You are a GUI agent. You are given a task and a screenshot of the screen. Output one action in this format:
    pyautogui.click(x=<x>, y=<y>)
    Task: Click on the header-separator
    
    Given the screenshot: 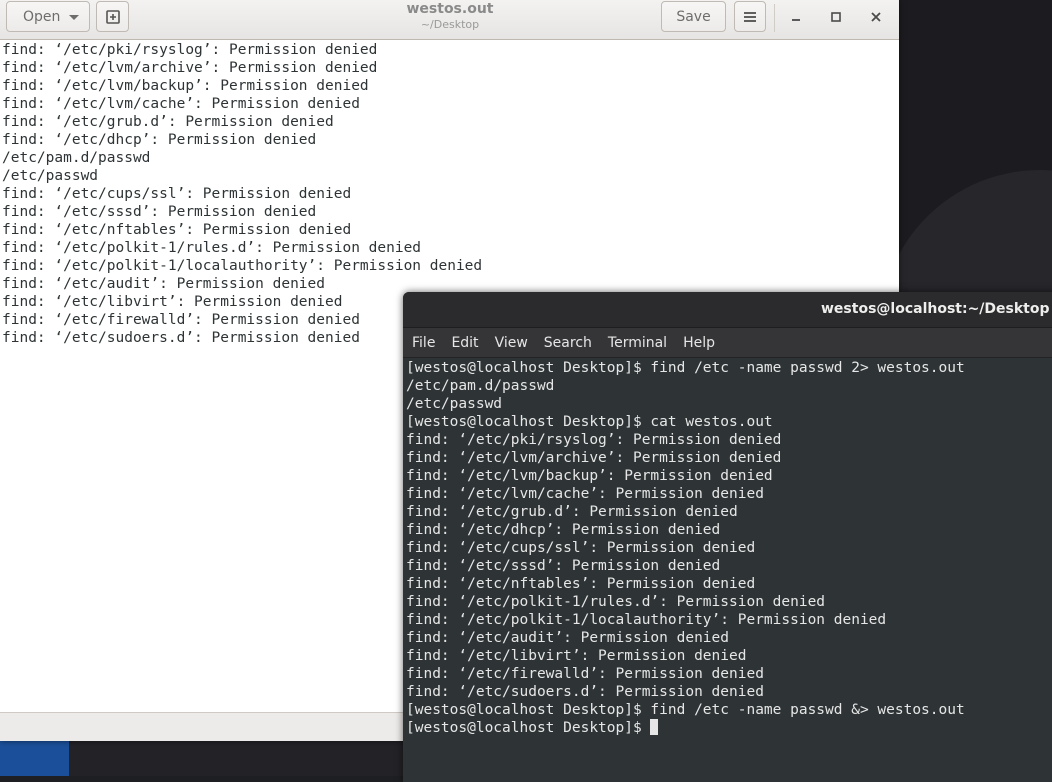 What is the action you would take?
    pyautogui.click(x=774, y=18)
    